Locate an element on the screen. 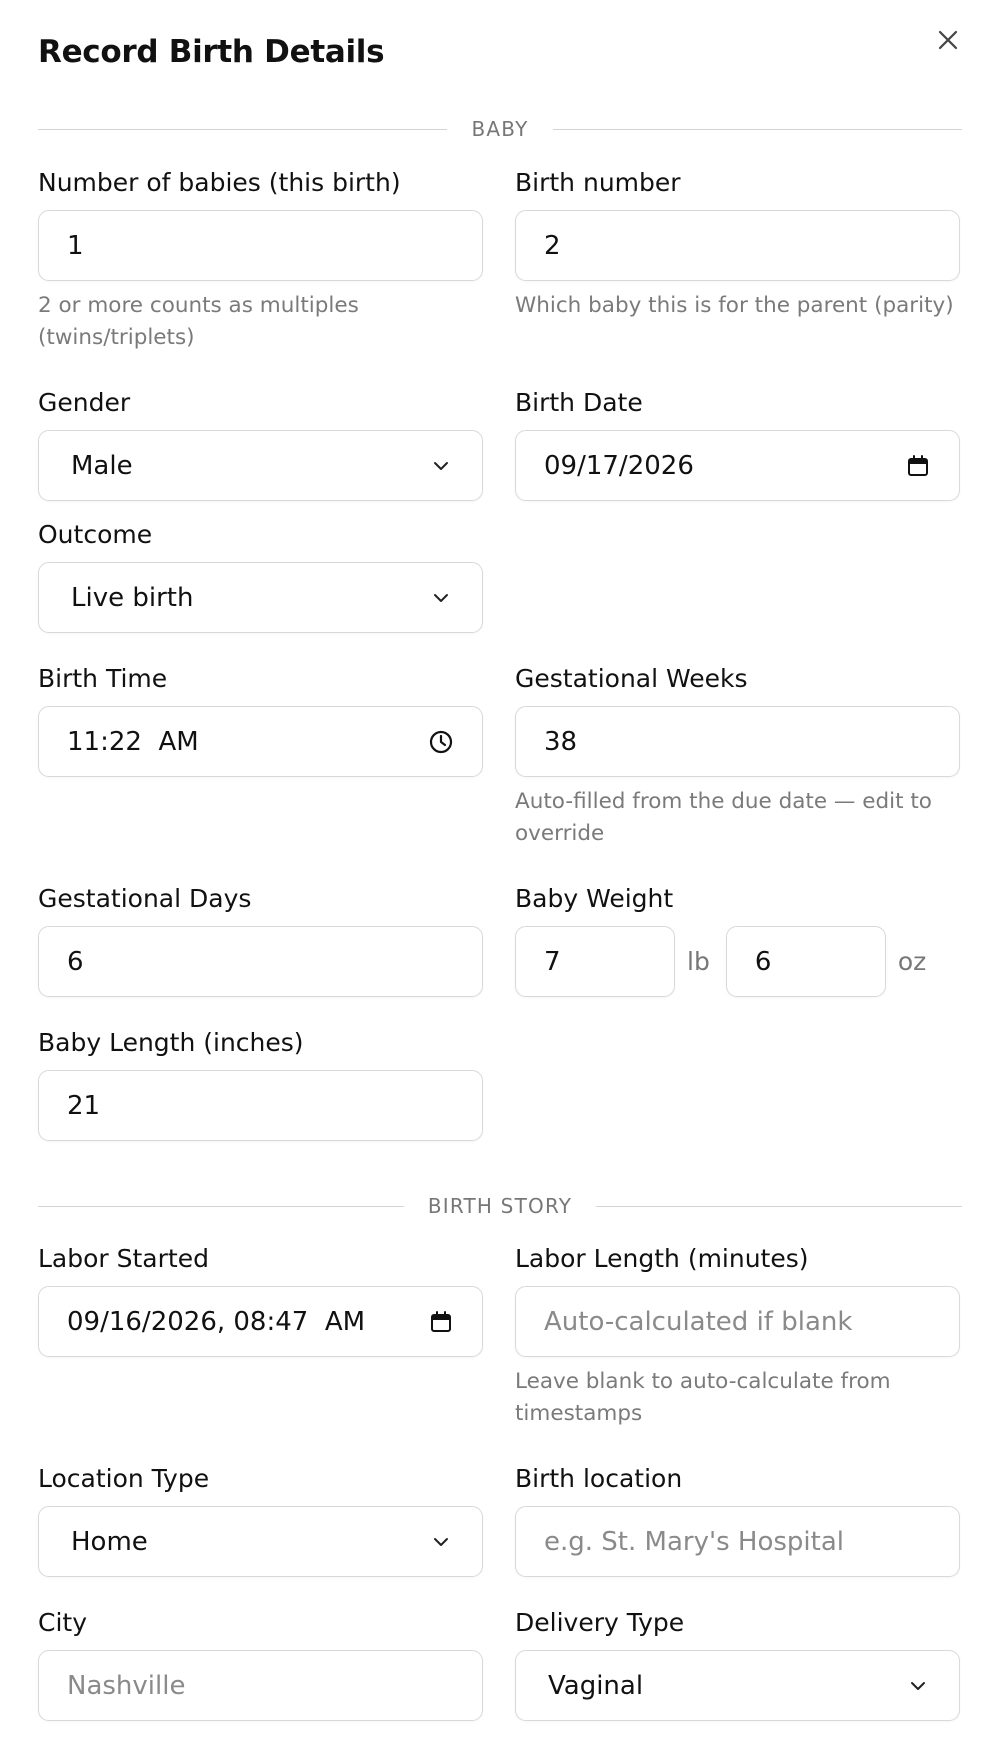 This screenshot has width=1000, height=1756. birth-location-label: Birth location is located at coordinates (599, 1478).